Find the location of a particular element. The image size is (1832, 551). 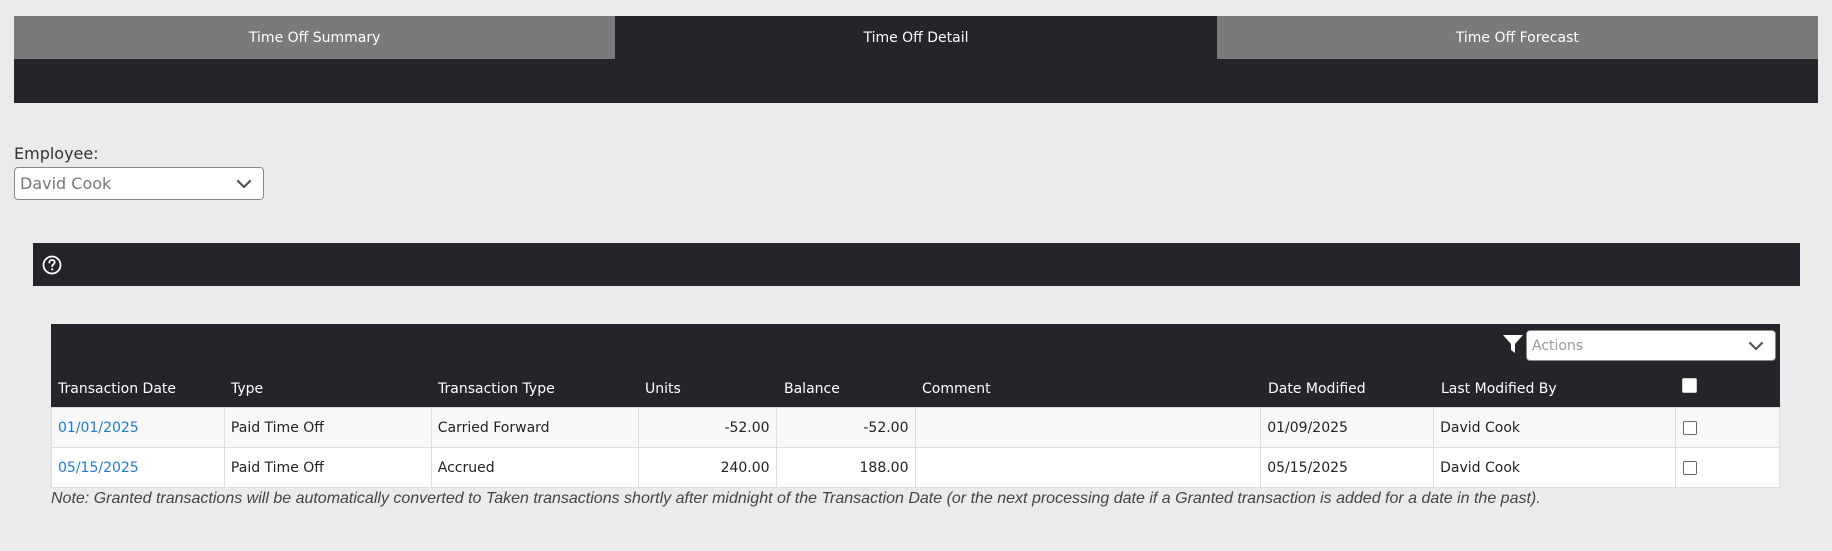

column-header-last-modified-by: Last Modified By is located at coordinates (1499, 389).